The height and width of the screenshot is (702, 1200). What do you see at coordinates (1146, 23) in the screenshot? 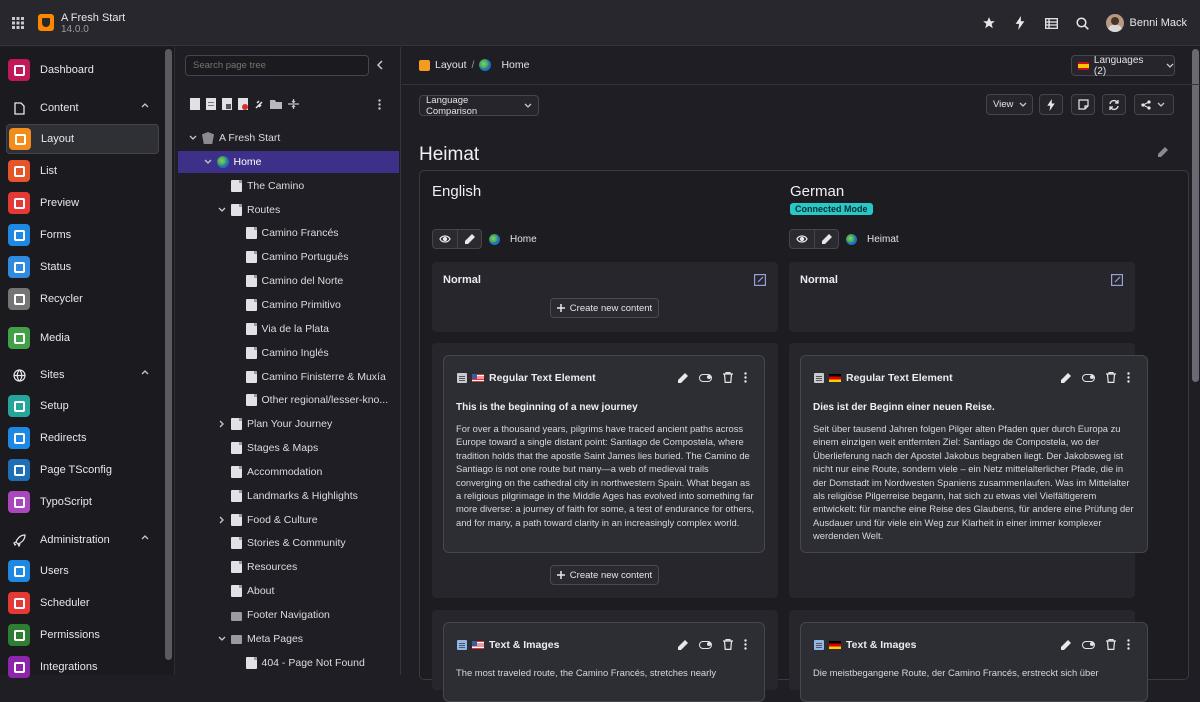
I see `user-menu: Benni Mack` at bounding box center [1146, 23].